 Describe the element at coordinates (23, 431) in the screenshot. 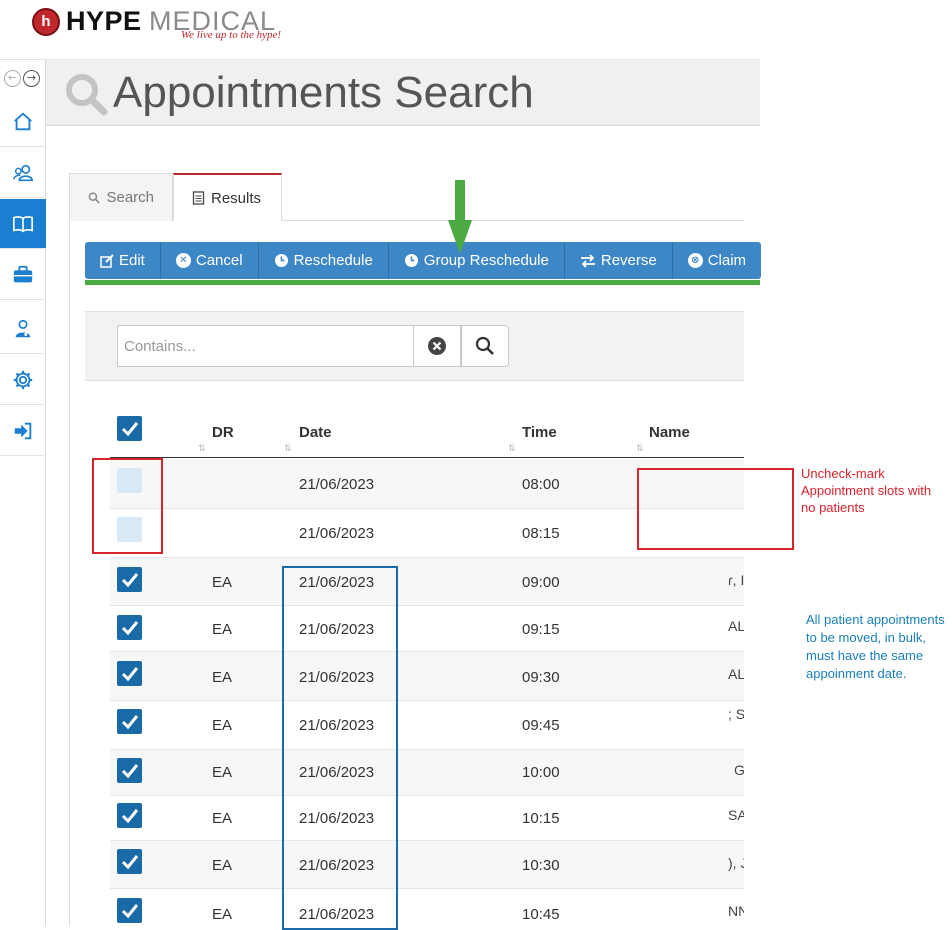

I see `sidebar-item-logout` at that location.